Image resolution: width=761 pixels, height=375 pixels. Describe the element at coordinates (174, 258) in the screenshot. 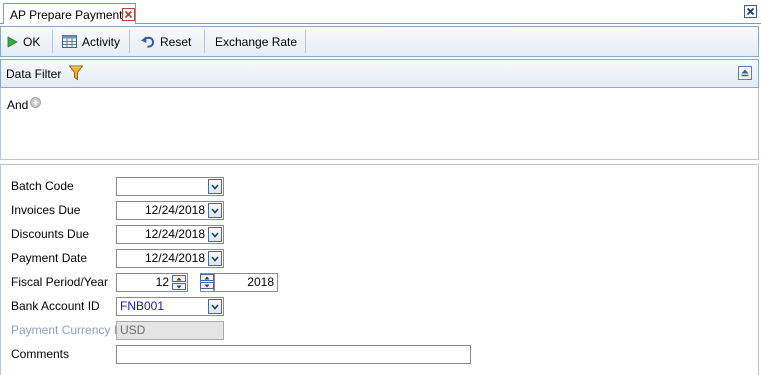

I see `payment-date-value: 12/24/2018` at that location.